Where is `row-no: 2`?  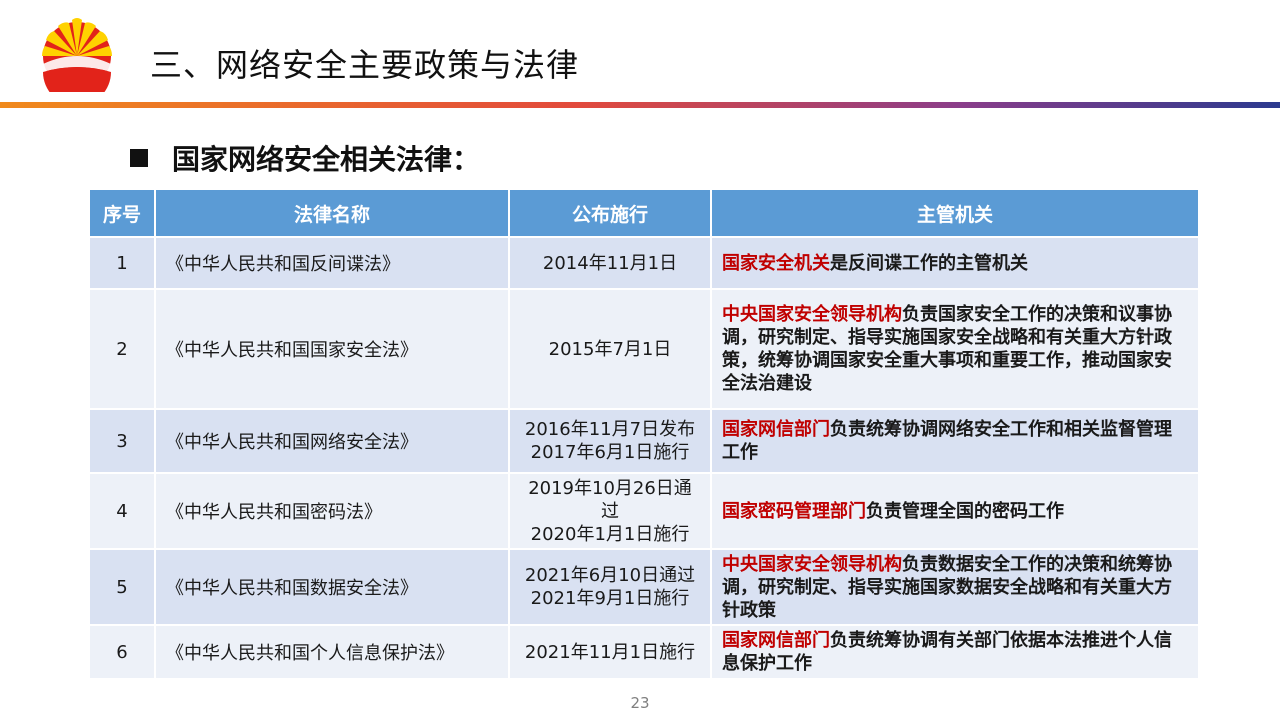 row-no: 2 is located at coordinates (123, 348).